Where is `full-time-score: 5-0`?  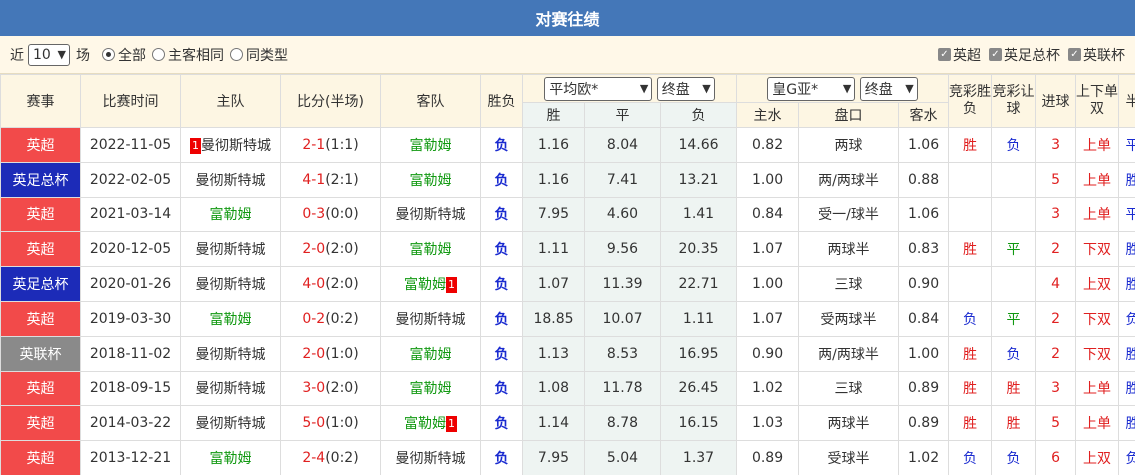
full-time-score: 5-0 is located at coordinates (313, 423).